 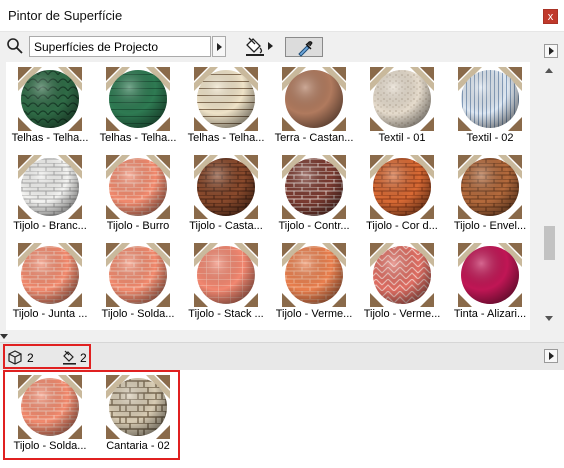 I want to click on eyedropper-button, so click(x=304, y=47).